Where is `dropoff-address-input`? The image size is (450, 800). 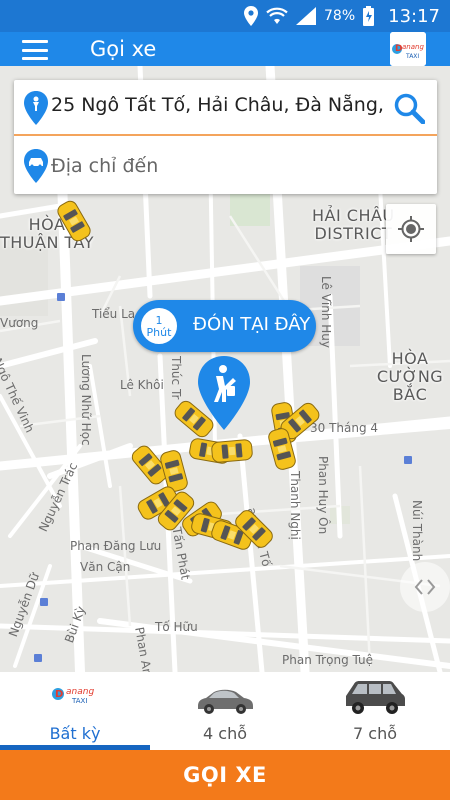
dropoff-address-input is located at coordinates (239, 166).